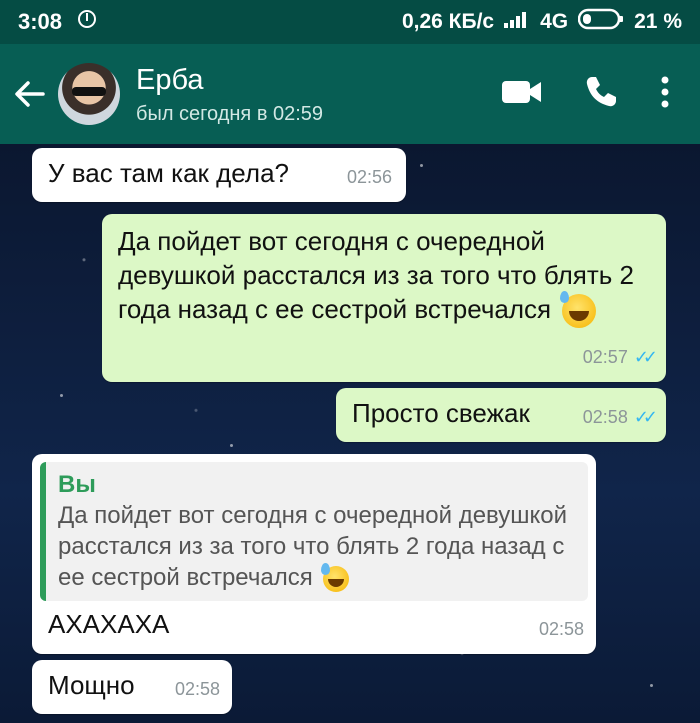 The height and width of the screenshot is (723, 700). Describe the element at coordinates (369, 177) in the screenshot. I see `message-time: 02:56` at that location.